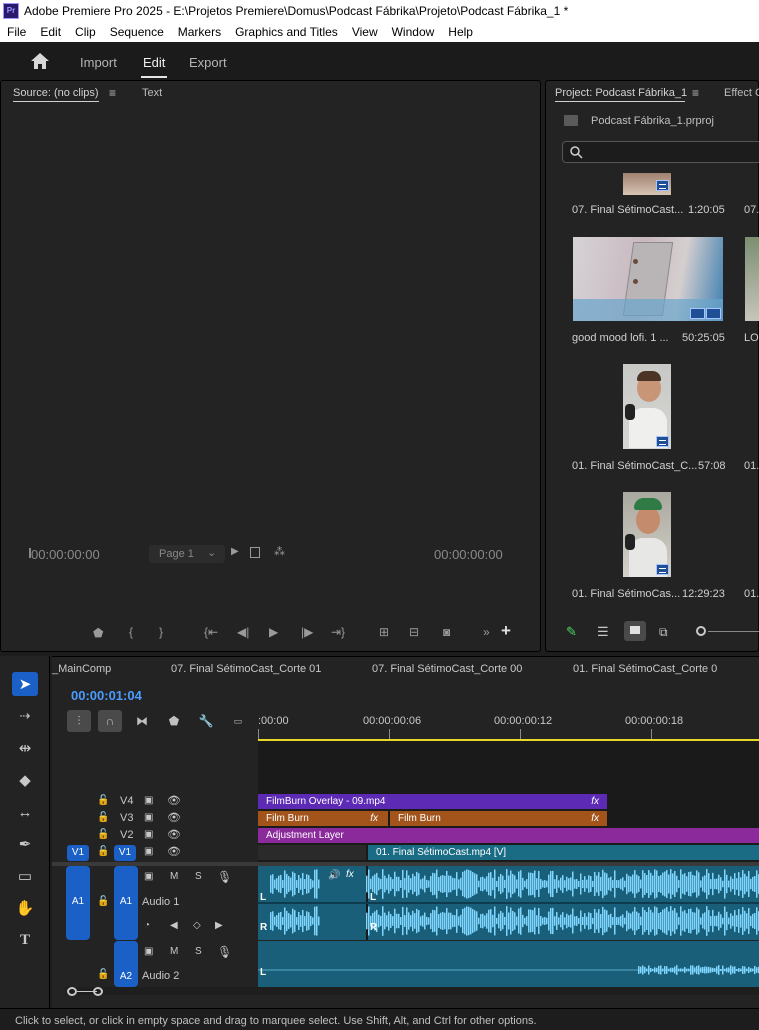 The width and height of the screenshot is (759, 1030). What do you see at coordinates (219, 925) in the screenshot?
I see `next-keyframe-icon: ▶` at bounding box center [219, 925].